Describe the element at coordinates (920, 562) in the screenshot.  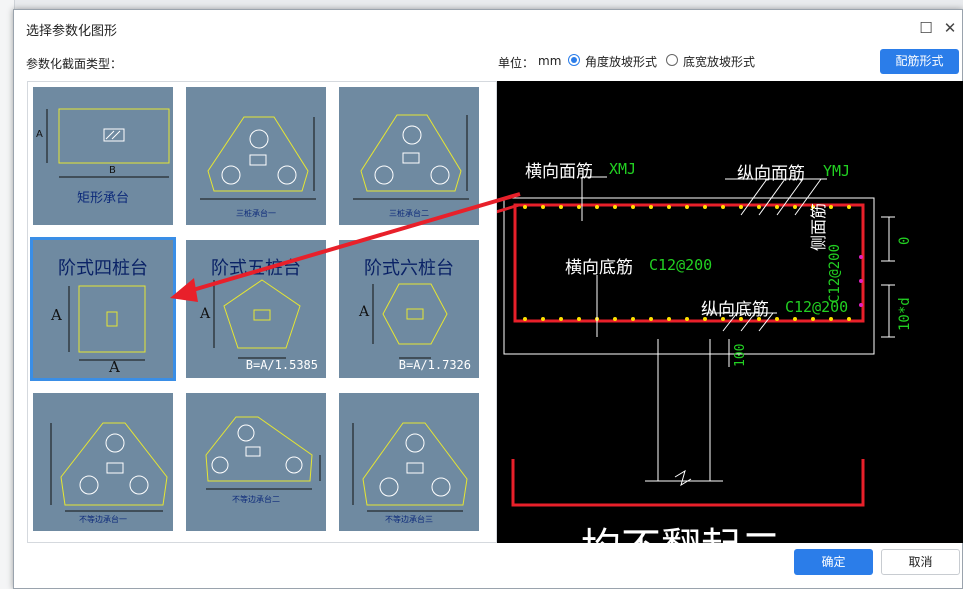
I see `cancel-button: 取消` at that location.